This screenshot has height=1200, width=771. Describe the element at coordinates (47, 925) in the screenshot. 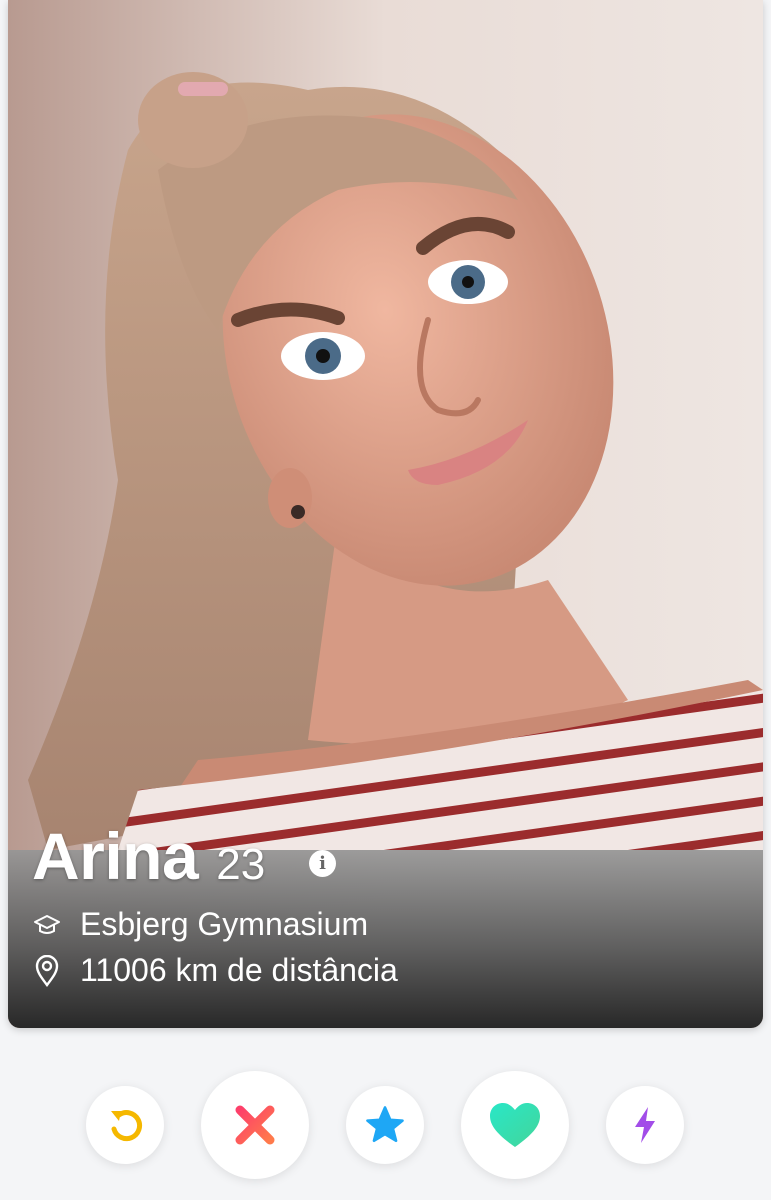

I see `graduation-cap-icon` at that location.